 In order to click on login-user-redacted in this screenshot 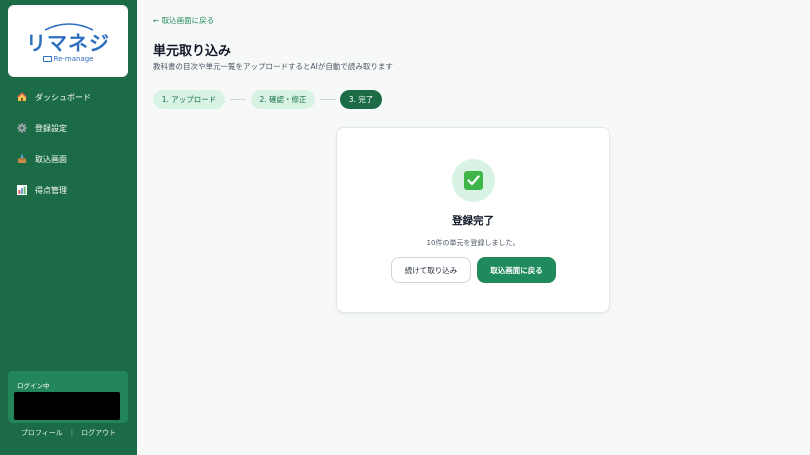, I will do `click(67, 406)`.